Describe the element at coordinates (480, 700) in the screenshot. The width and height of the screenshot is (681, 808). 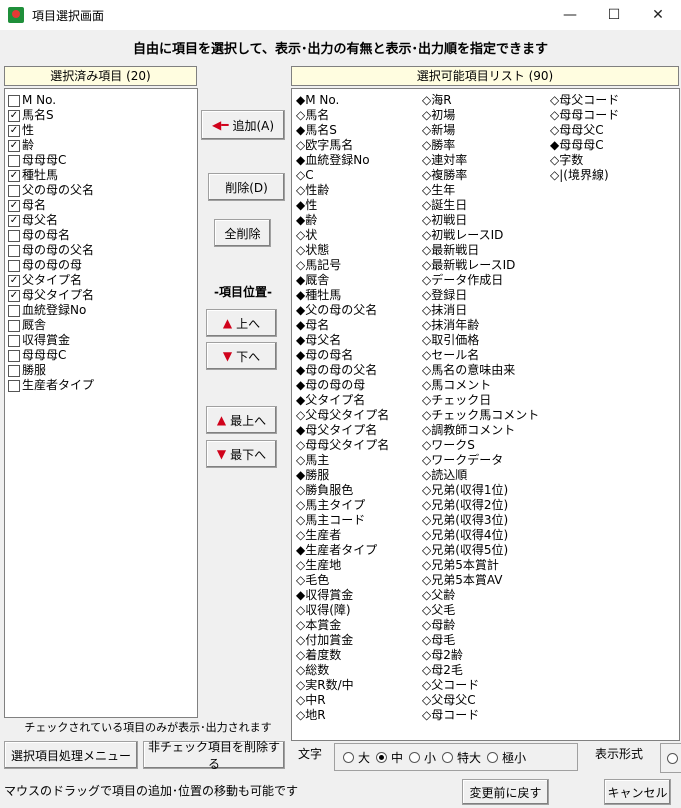
I see `available-item: ◇父母父C` at that location.